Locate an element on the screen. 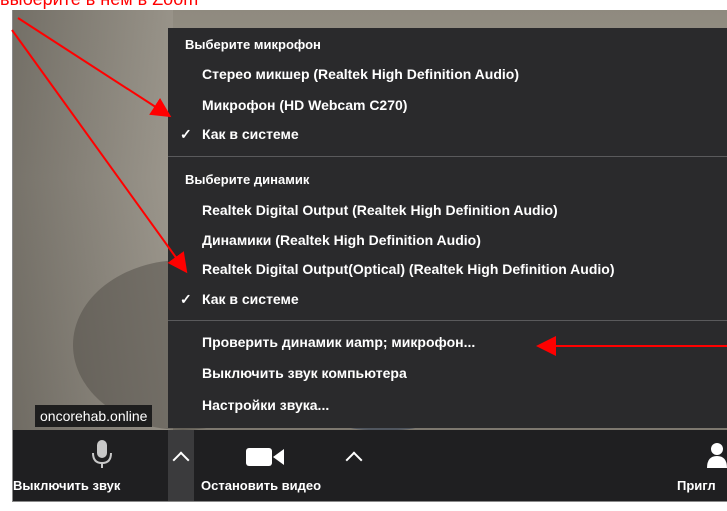  menu-item-label: Динамики (Realtek High Definition Audio) is located at coordinates (341, 240).